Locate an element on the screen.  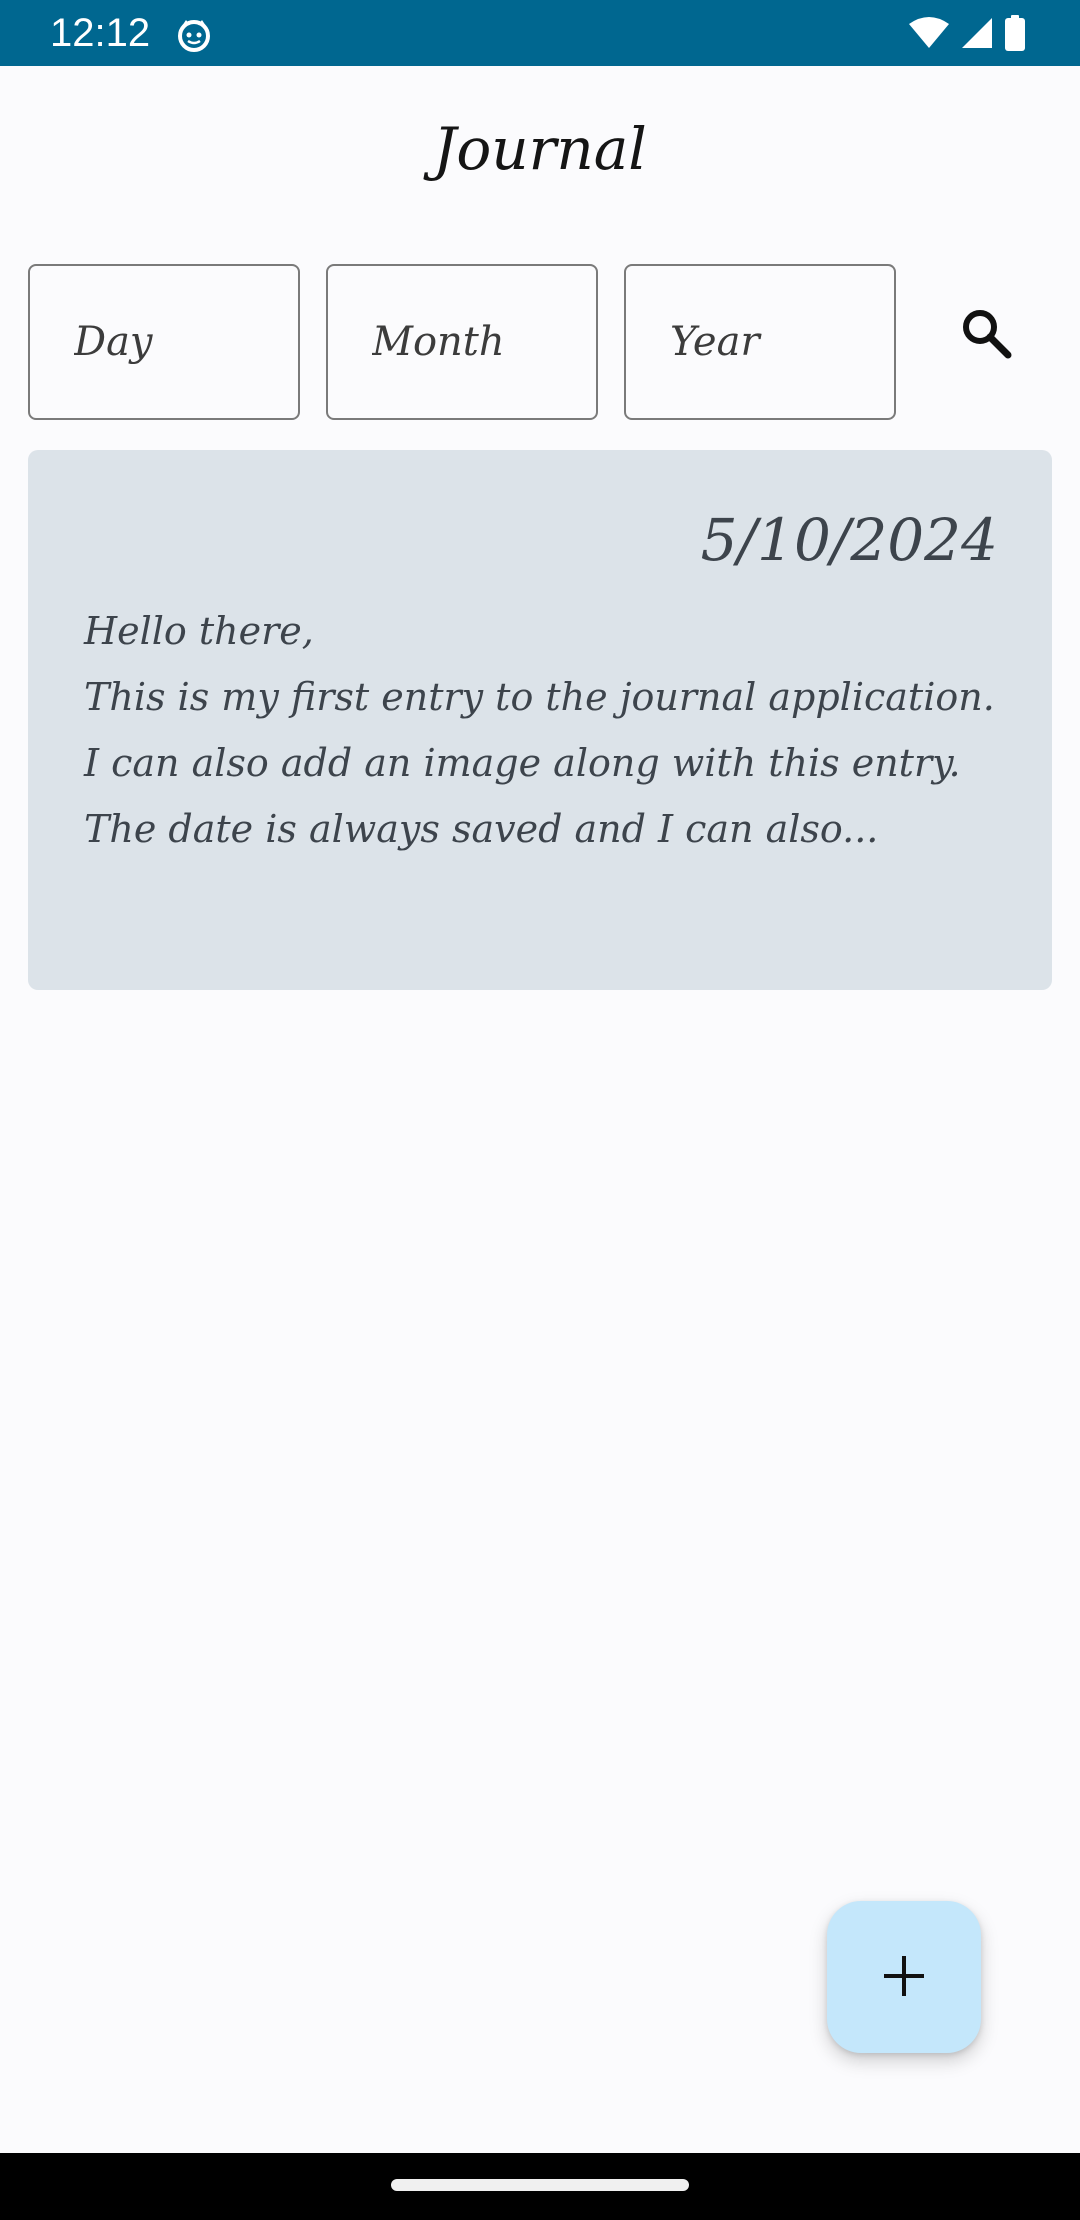
entry-date: 5/10/2024 is located at coordinates (849, 540).